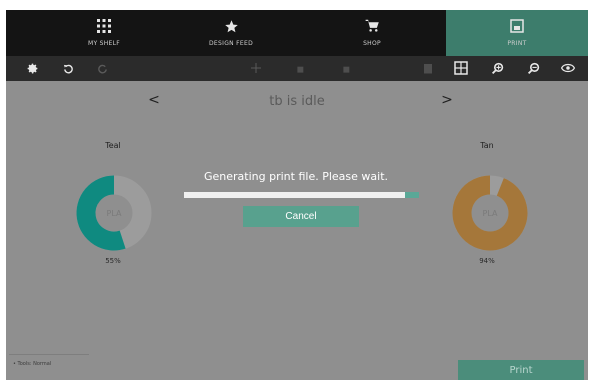 The image size is (592, 383). I want to click on move-icon, so click(256, 68).